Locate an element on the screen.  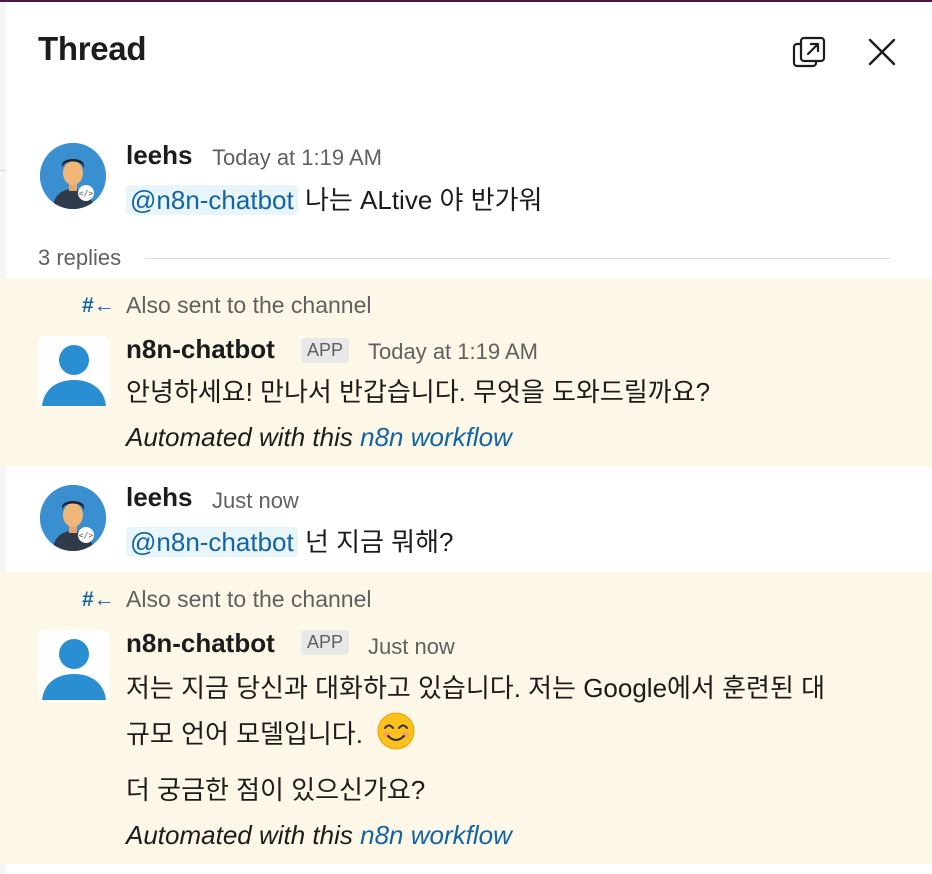
message-text-line2: 규모 언어 모델입니다. is located at coordinates (271, 733).